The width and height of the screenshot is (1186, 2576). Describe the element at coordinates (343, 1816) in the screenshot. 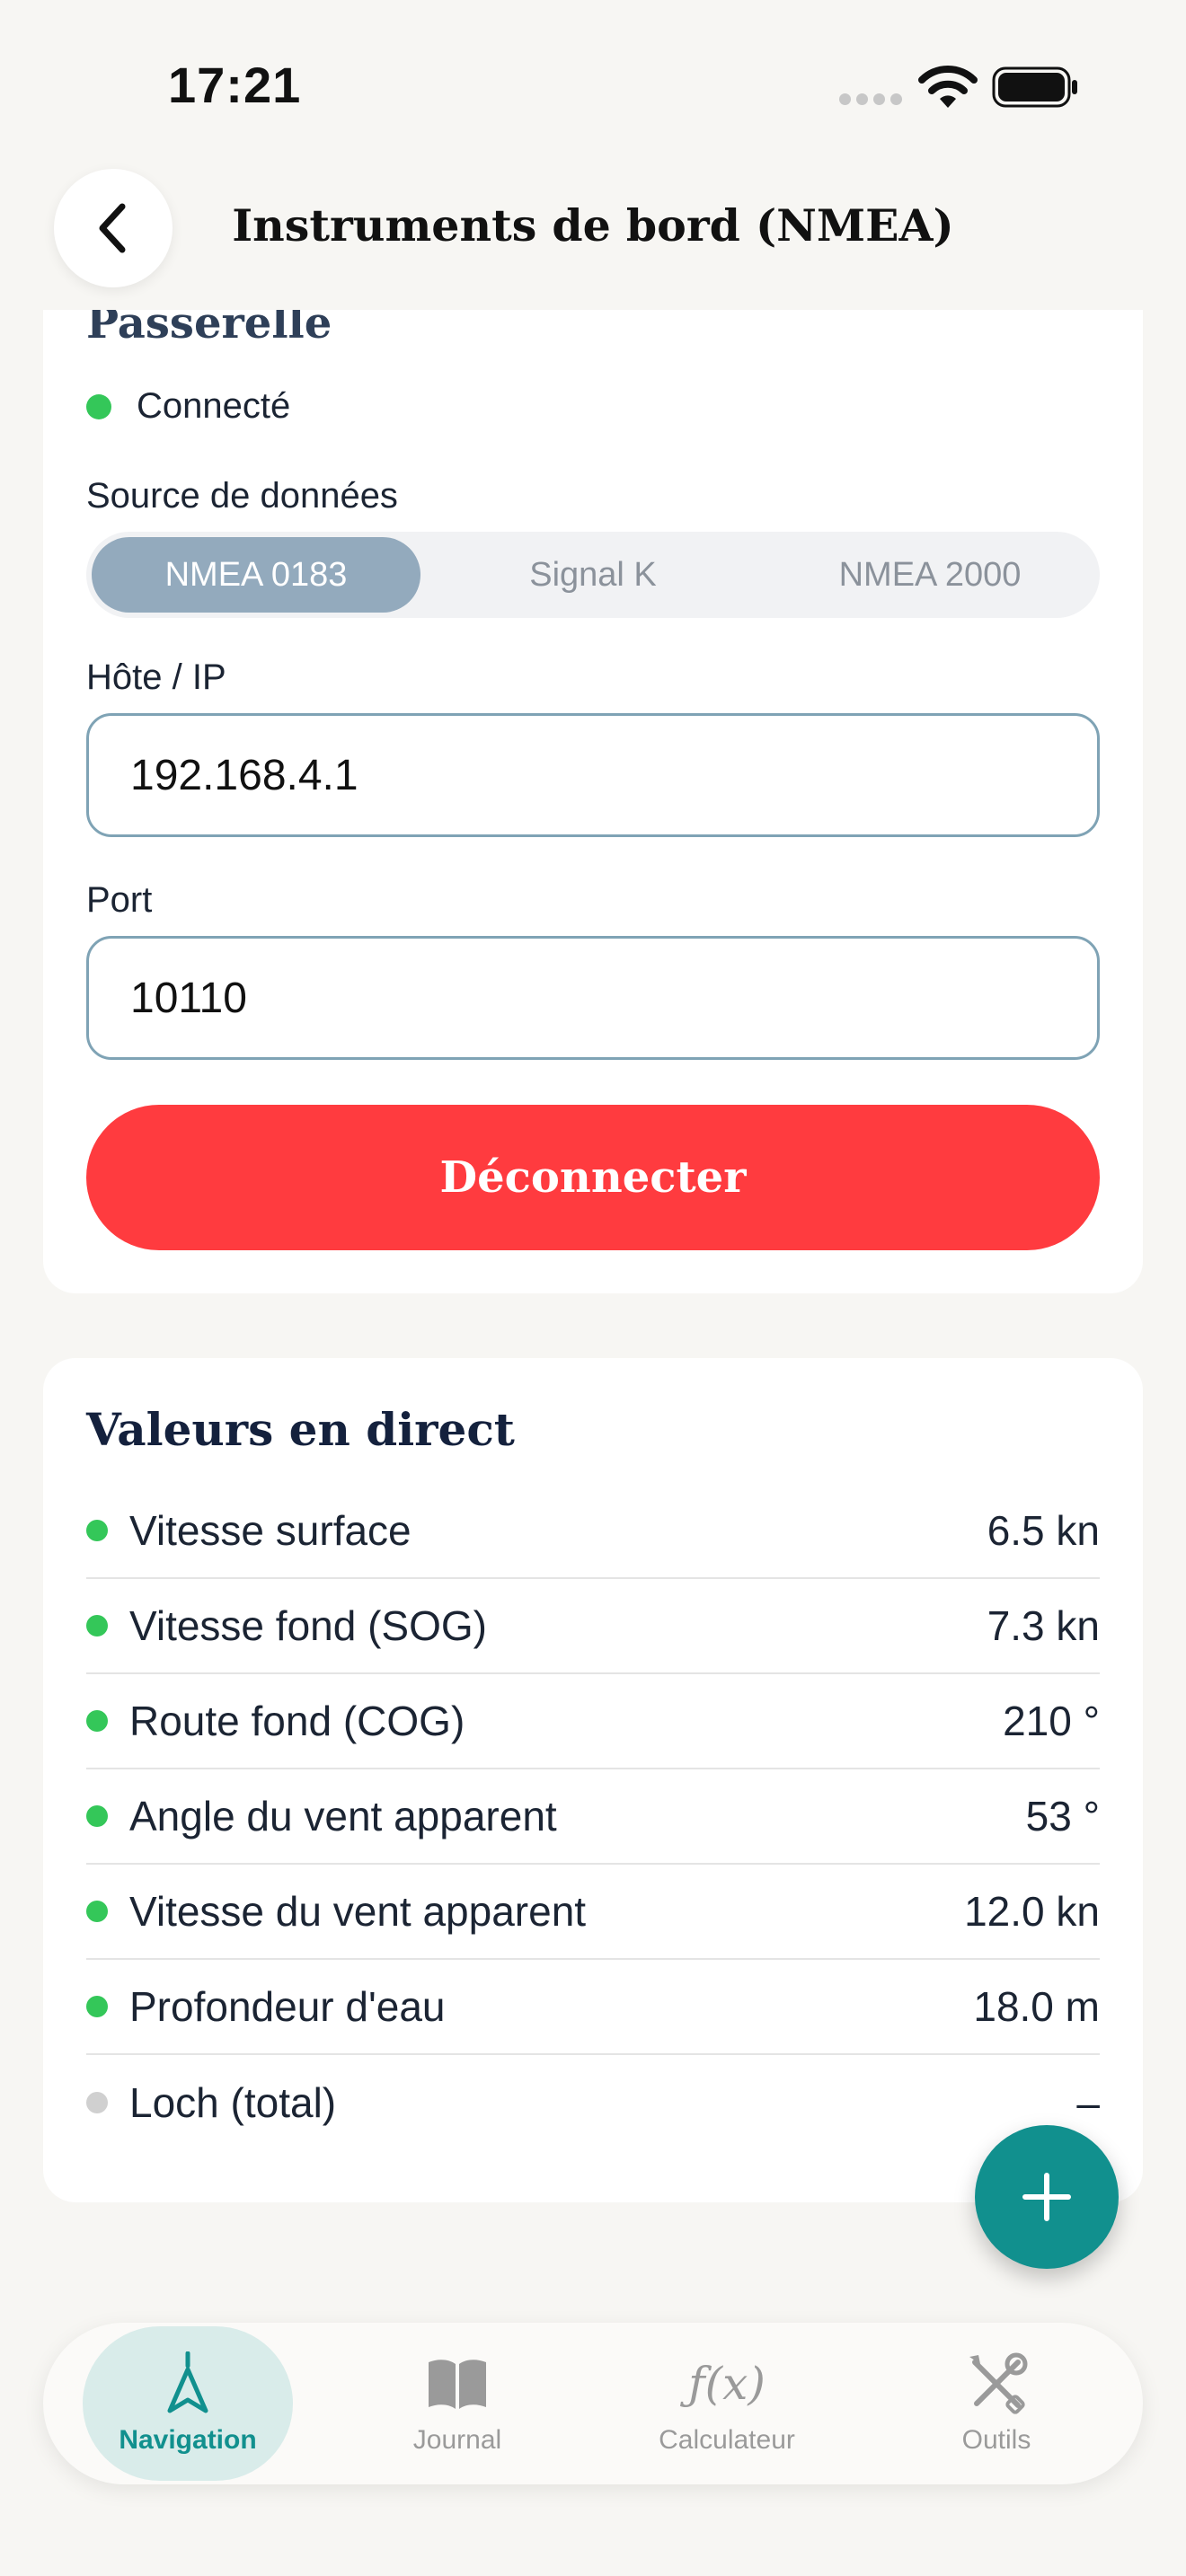

I see `live-row-label: Angle du vent apparent` at that location.